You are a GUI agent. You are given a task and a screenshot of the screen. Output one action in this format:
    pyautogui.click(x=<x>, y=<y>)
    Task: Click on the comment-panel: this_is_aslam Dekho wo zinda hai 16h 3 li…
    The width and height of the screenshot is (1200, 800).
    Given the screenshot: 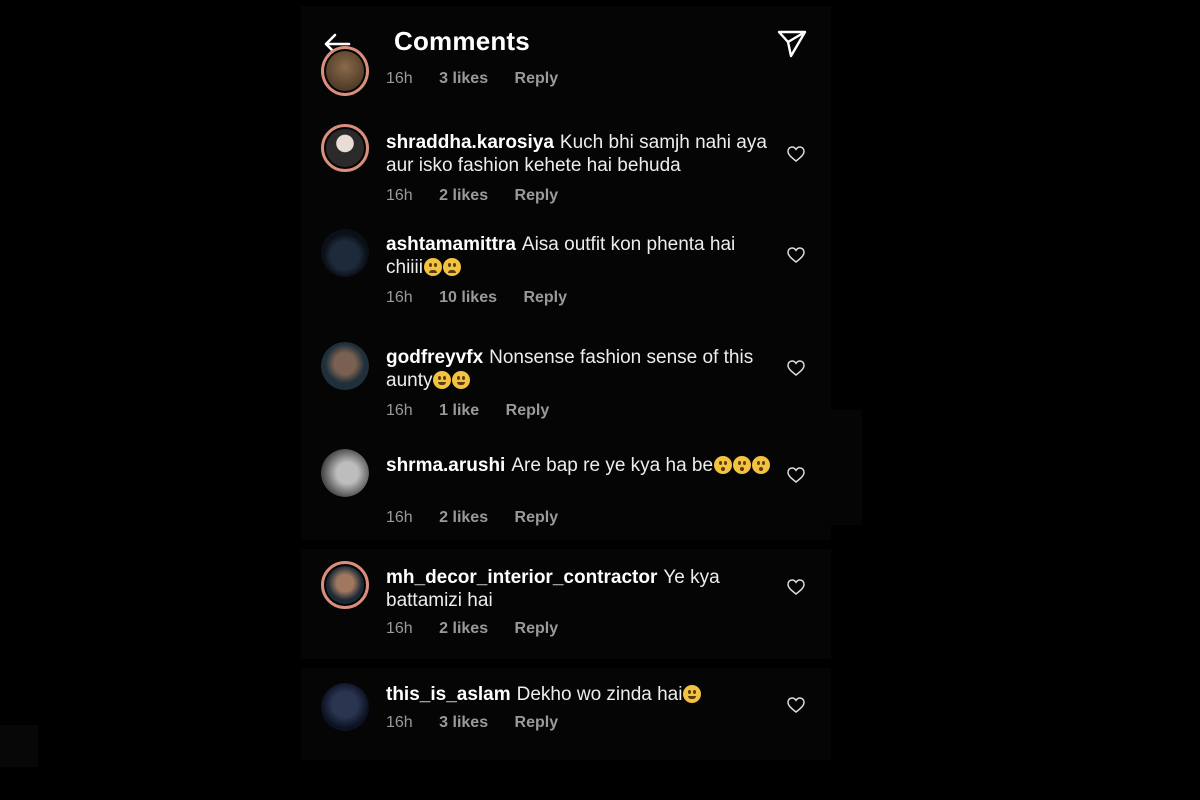 What is the action you would take?
    pyautogui.click(x=566, y=714)
    